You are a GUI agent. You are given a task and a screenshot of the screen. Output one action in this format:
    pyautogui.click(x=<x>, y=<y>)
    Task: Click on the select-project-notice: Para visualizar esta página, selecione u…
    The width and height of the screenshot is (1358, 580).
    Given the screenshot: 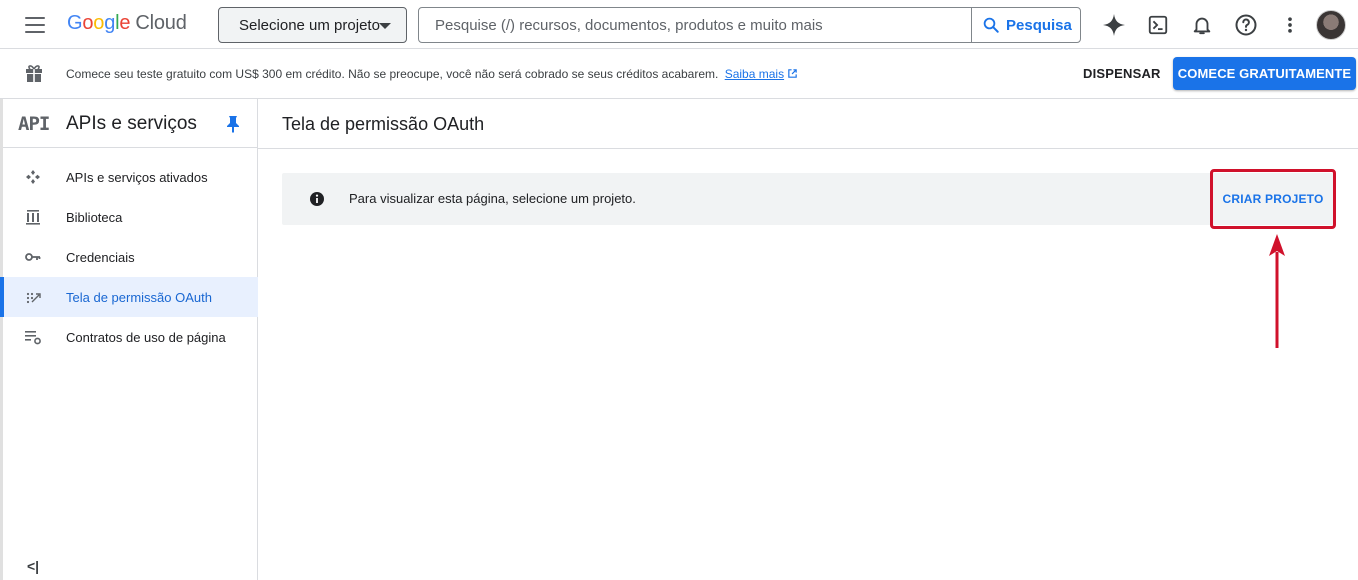 What is the action you would take?
    pyautogui.click(x=809, y=199)
    